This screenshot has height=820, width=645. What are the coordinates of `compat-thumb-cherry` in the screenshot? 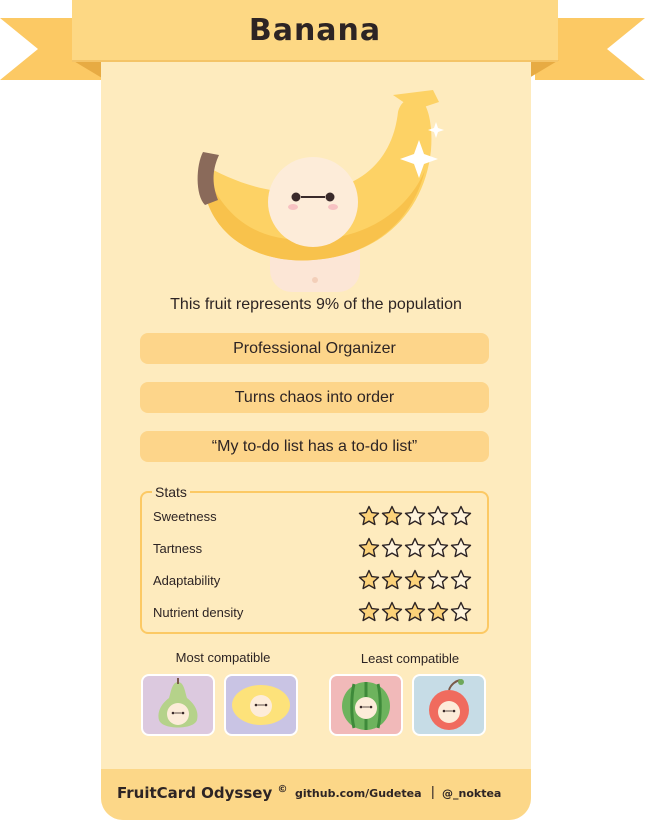 It's located at (449, 705).